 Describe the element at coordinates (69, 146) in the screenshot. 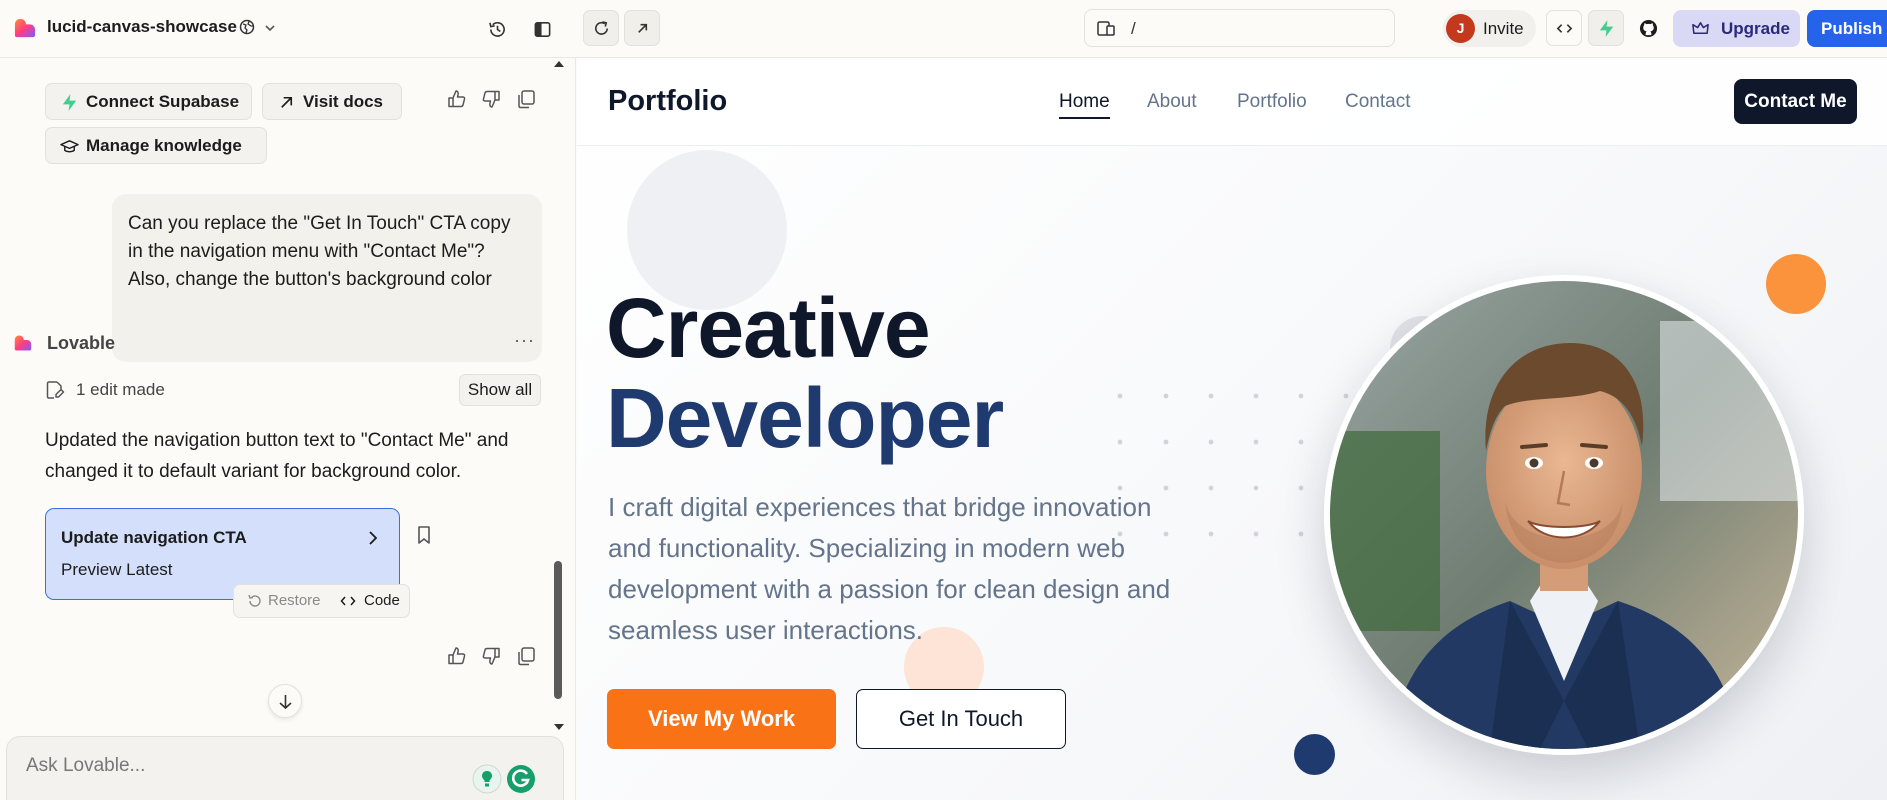

I see `graduation-cap-icon` at that location.